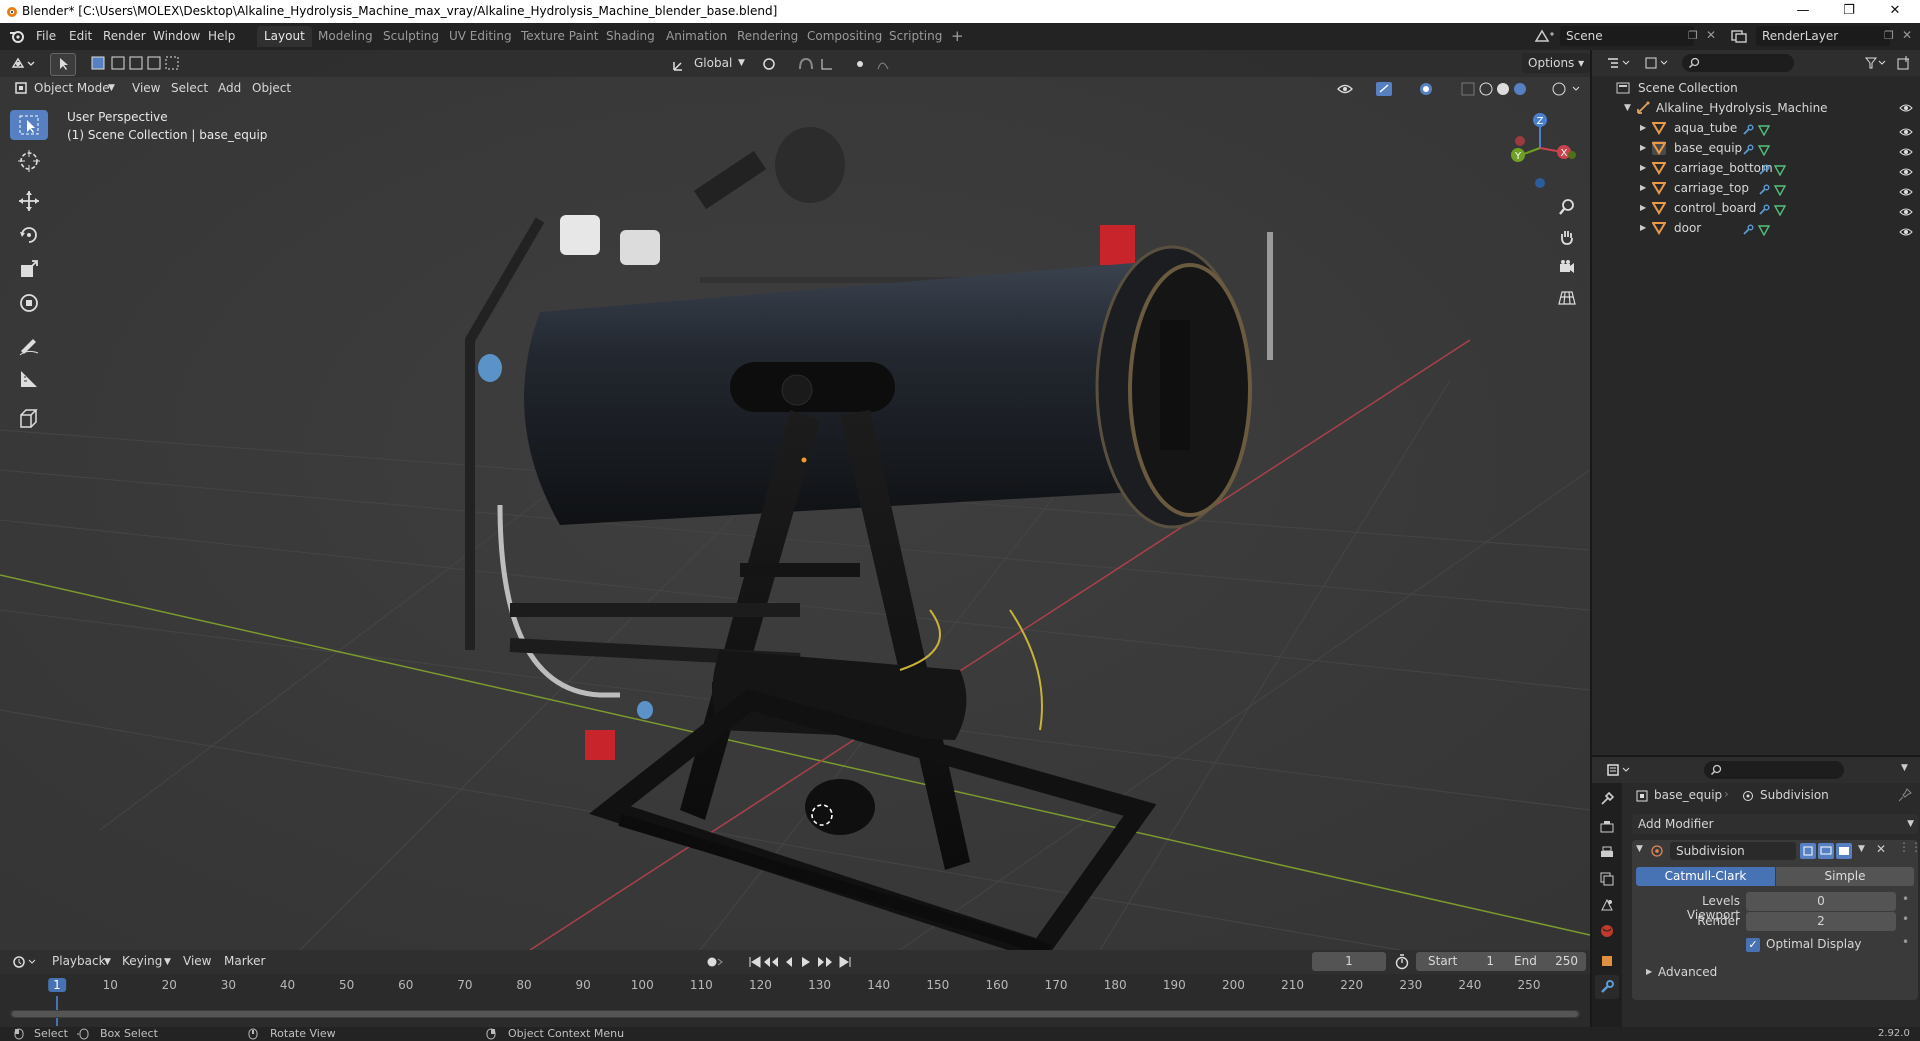 This screenshot has width=1920, height=1041. What do you see at coordinates (1756, 108) in the screenshot?
I see `outliner-collection-row: ▼ Alkaline_Hydrolysis_Machine` at bounding box center [1756, 108].